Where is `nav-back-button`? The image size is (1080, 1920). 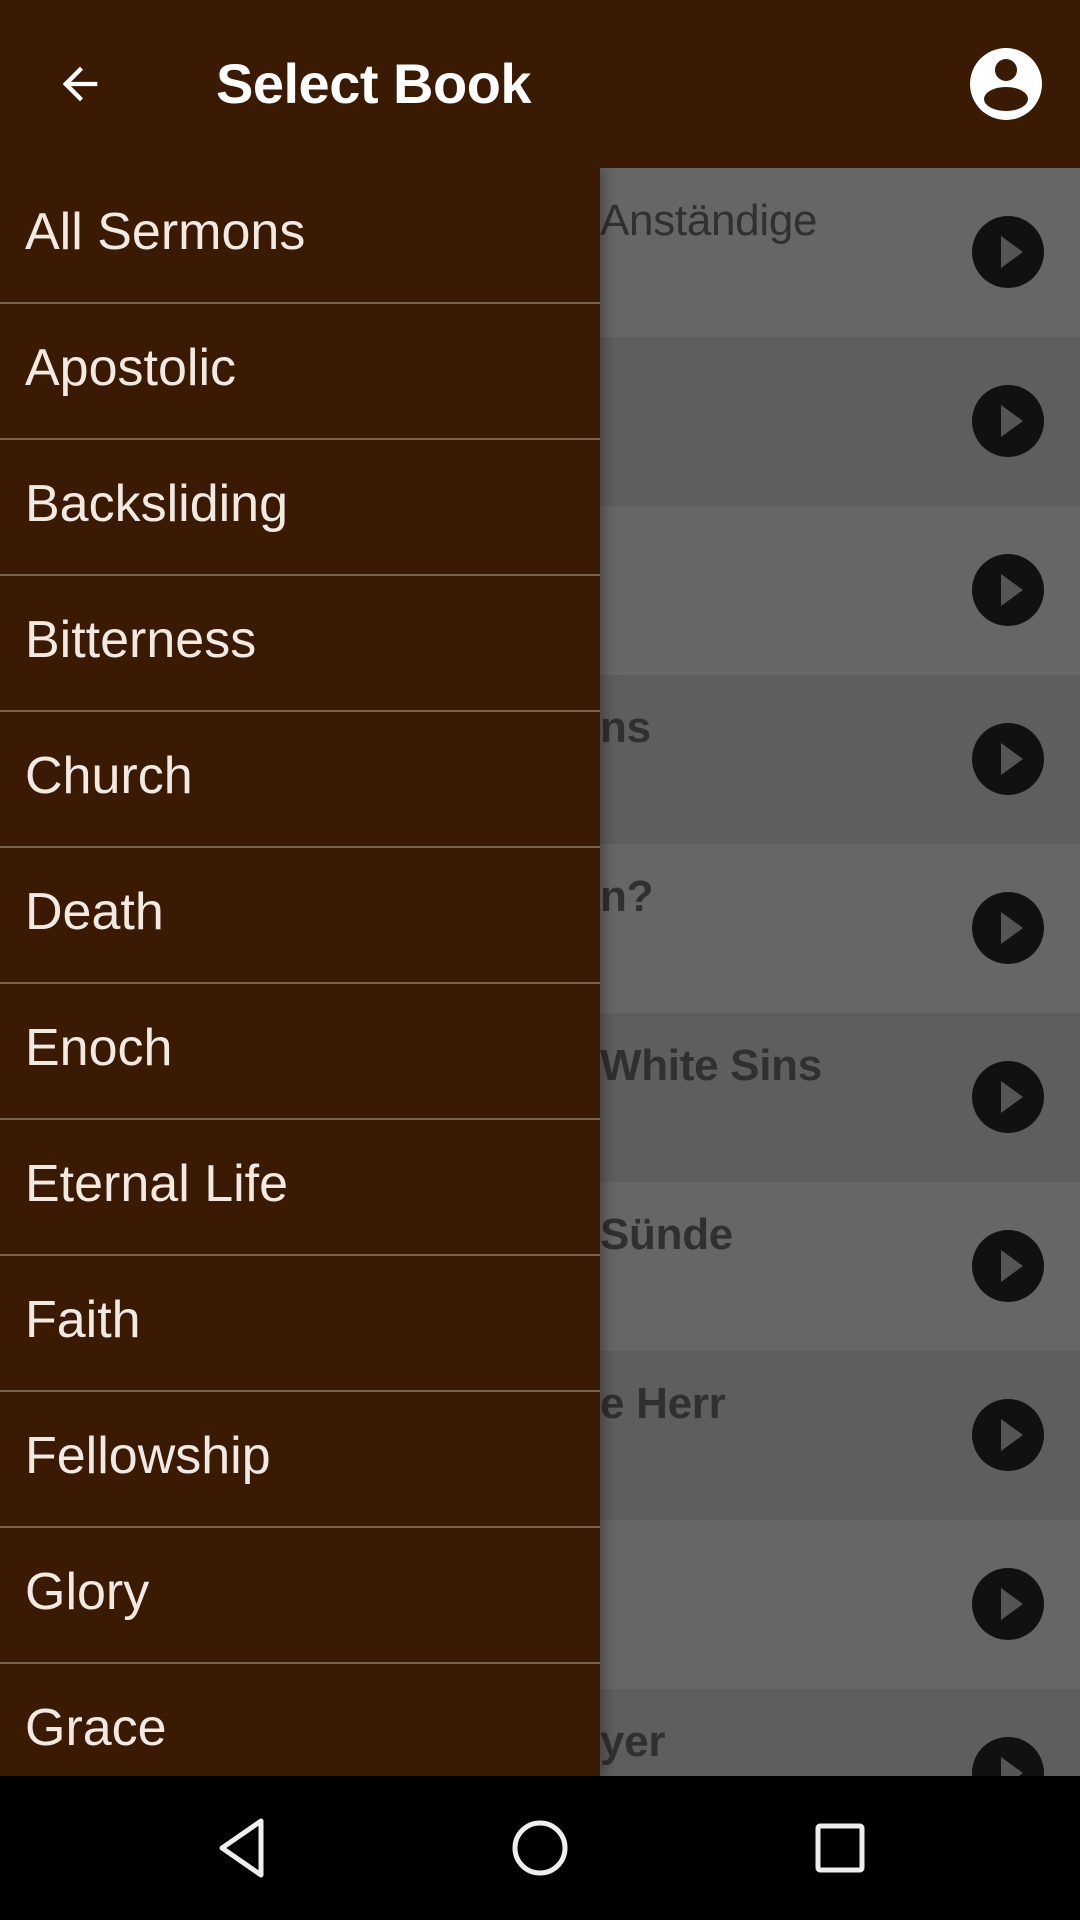 nav-back-button is located at coordinates (242, 1848).